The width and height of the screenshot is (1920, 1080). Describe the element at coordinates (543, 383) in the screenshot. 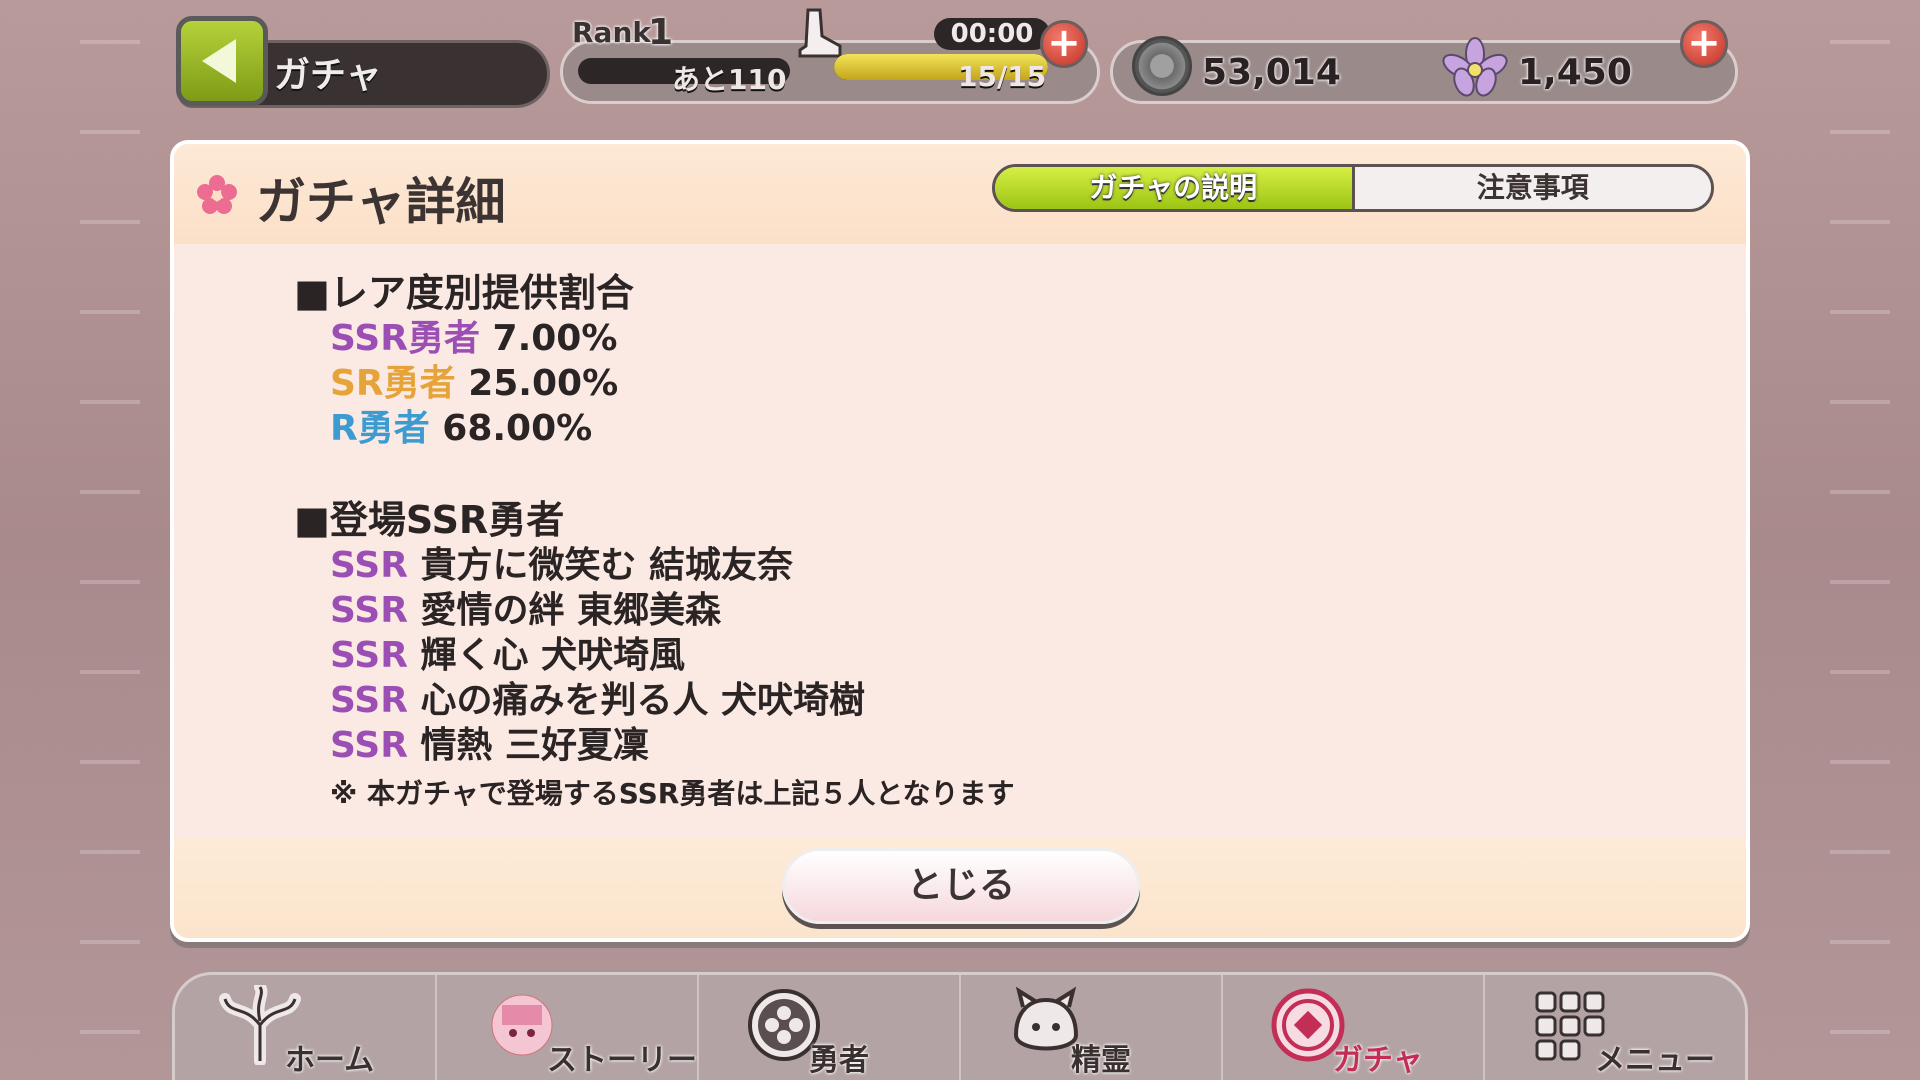

I see `rate-value: 25.00%` at that location.